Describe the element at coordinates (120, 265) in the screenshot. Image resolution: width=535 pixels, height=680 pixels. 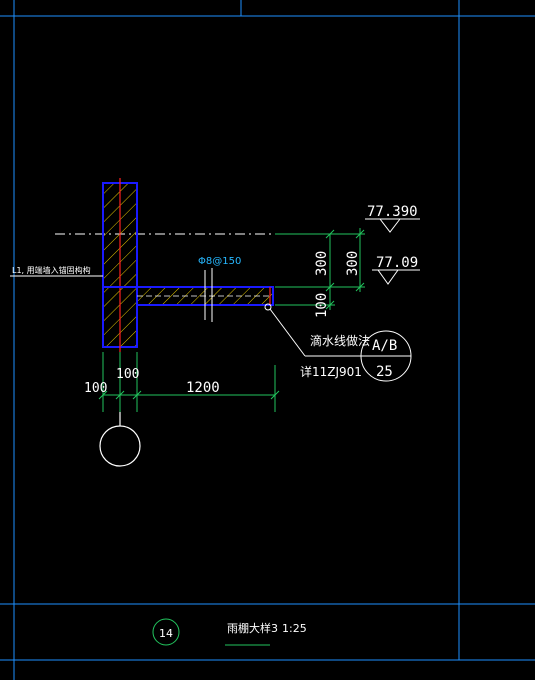
I see `wall-section` at that location.